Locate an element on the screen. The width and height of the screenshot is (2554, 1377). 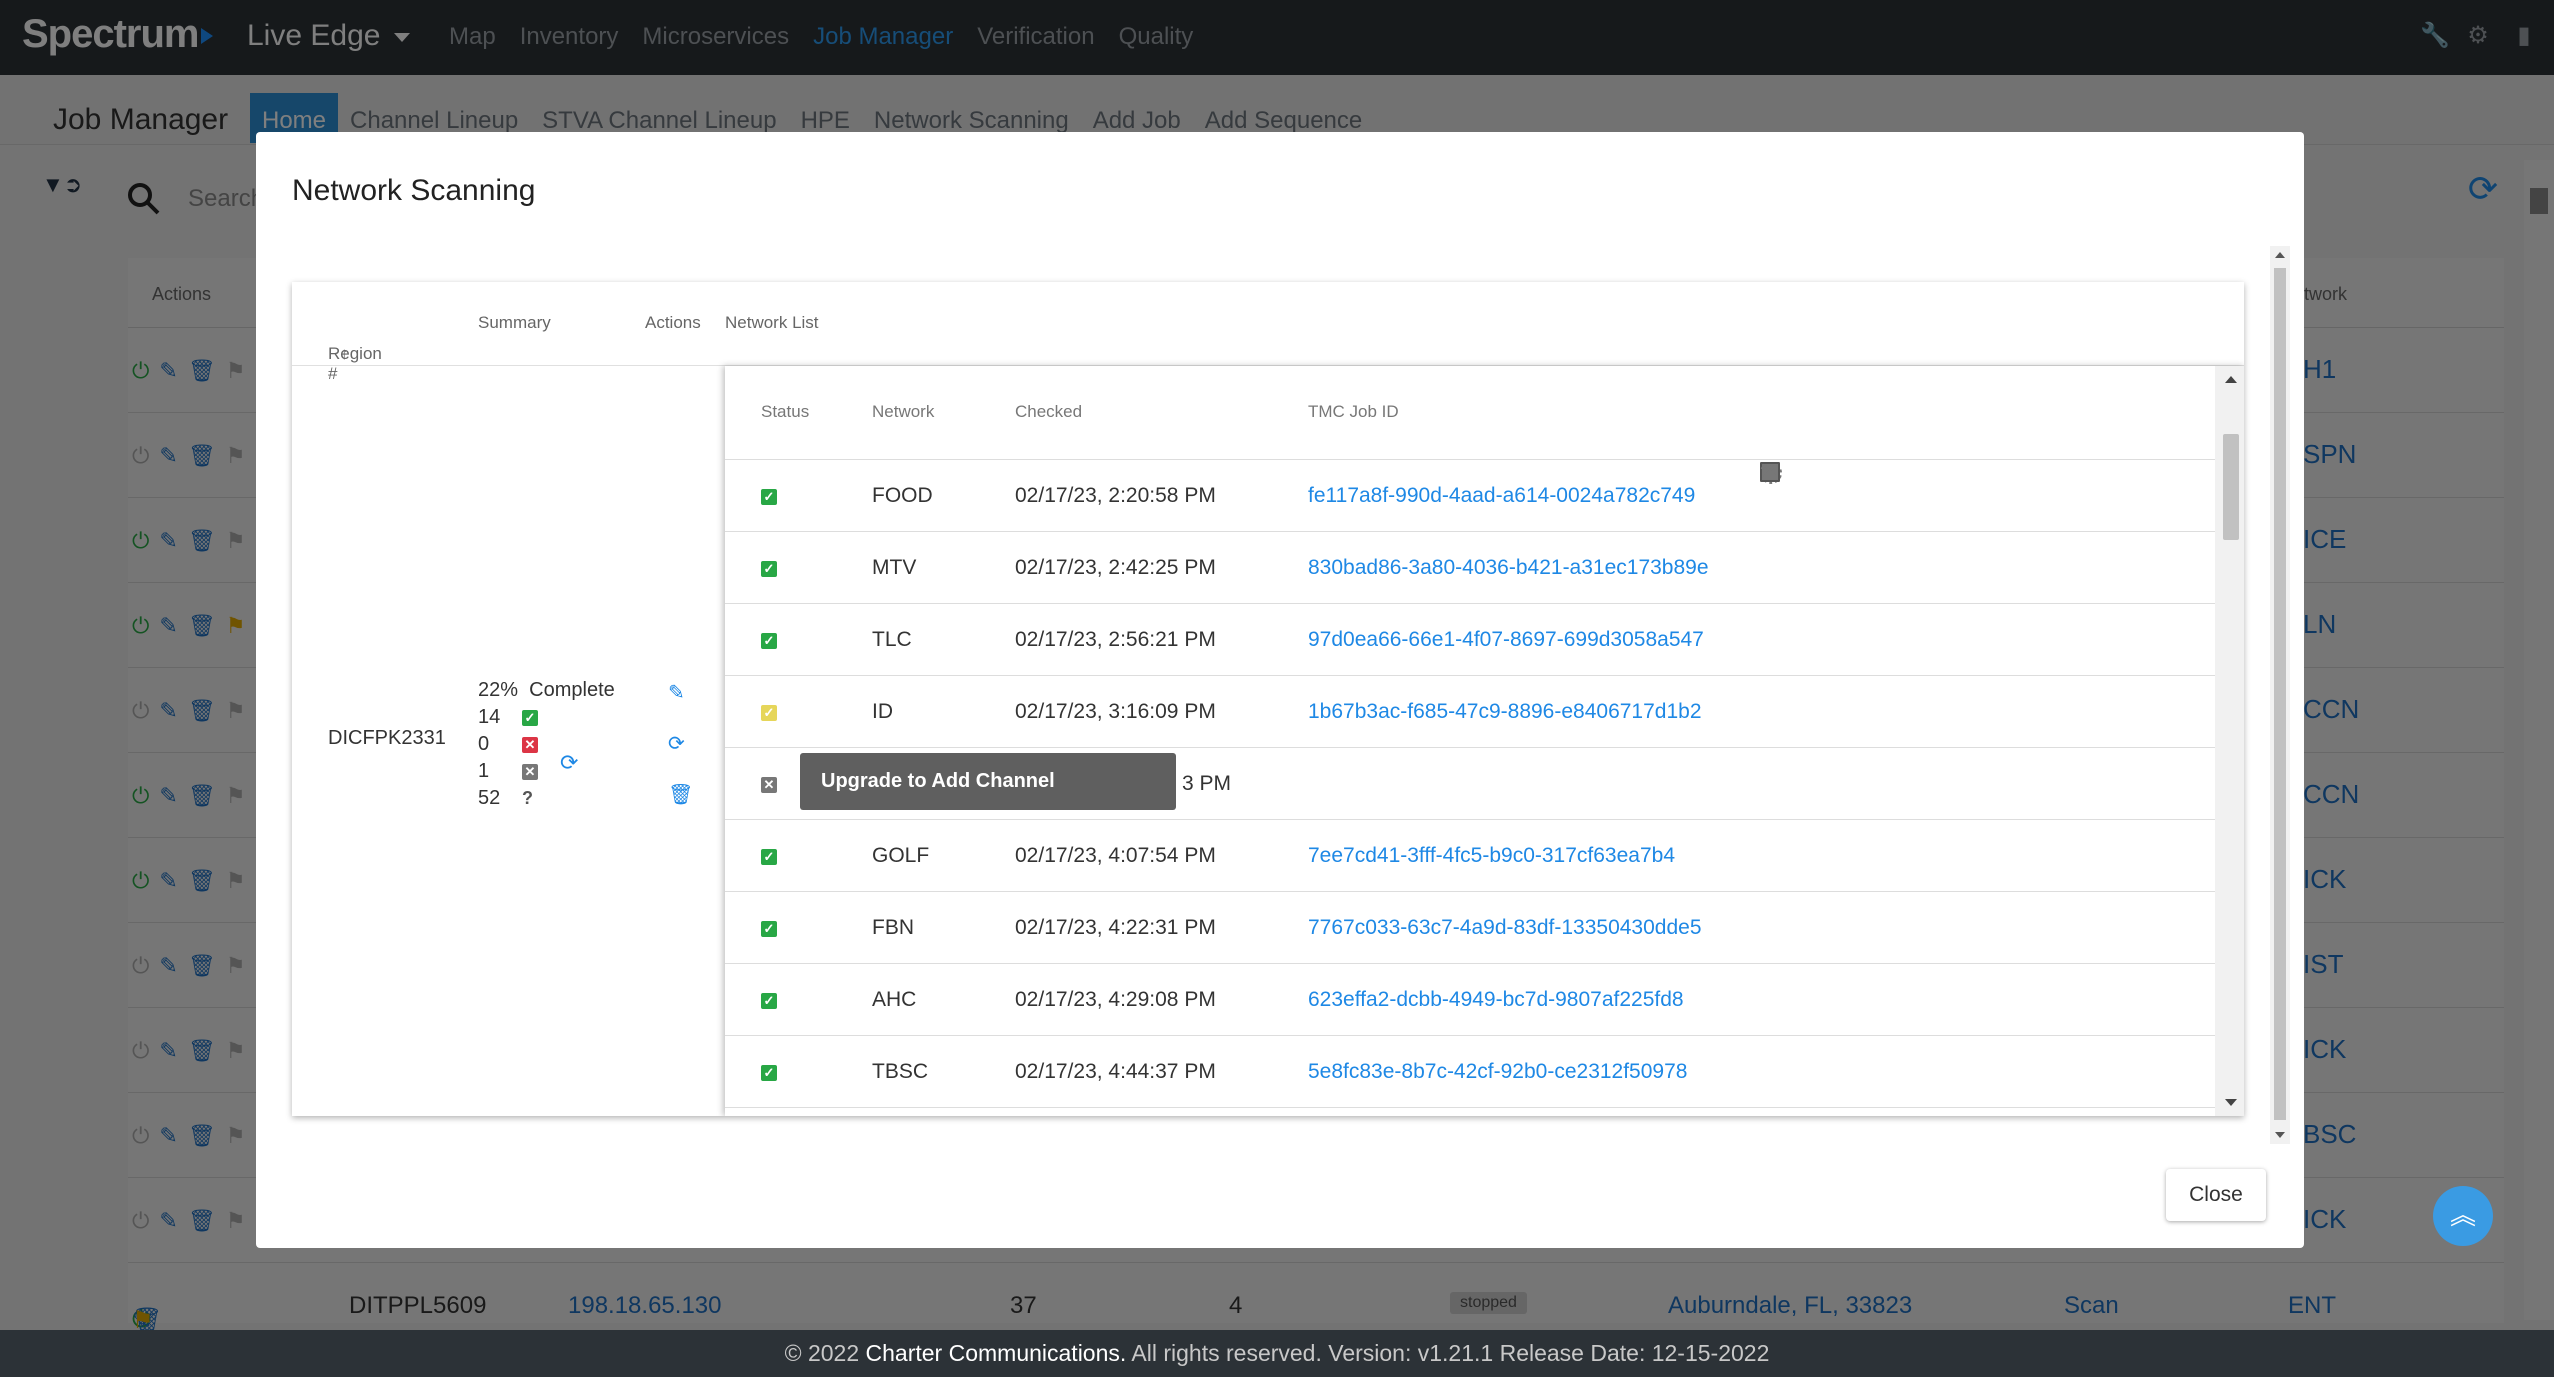
job-id-link: 5e8fc83e-8b7c-42cf-92b0-ce2312f50978 is located at coordinates (1497, 1072).